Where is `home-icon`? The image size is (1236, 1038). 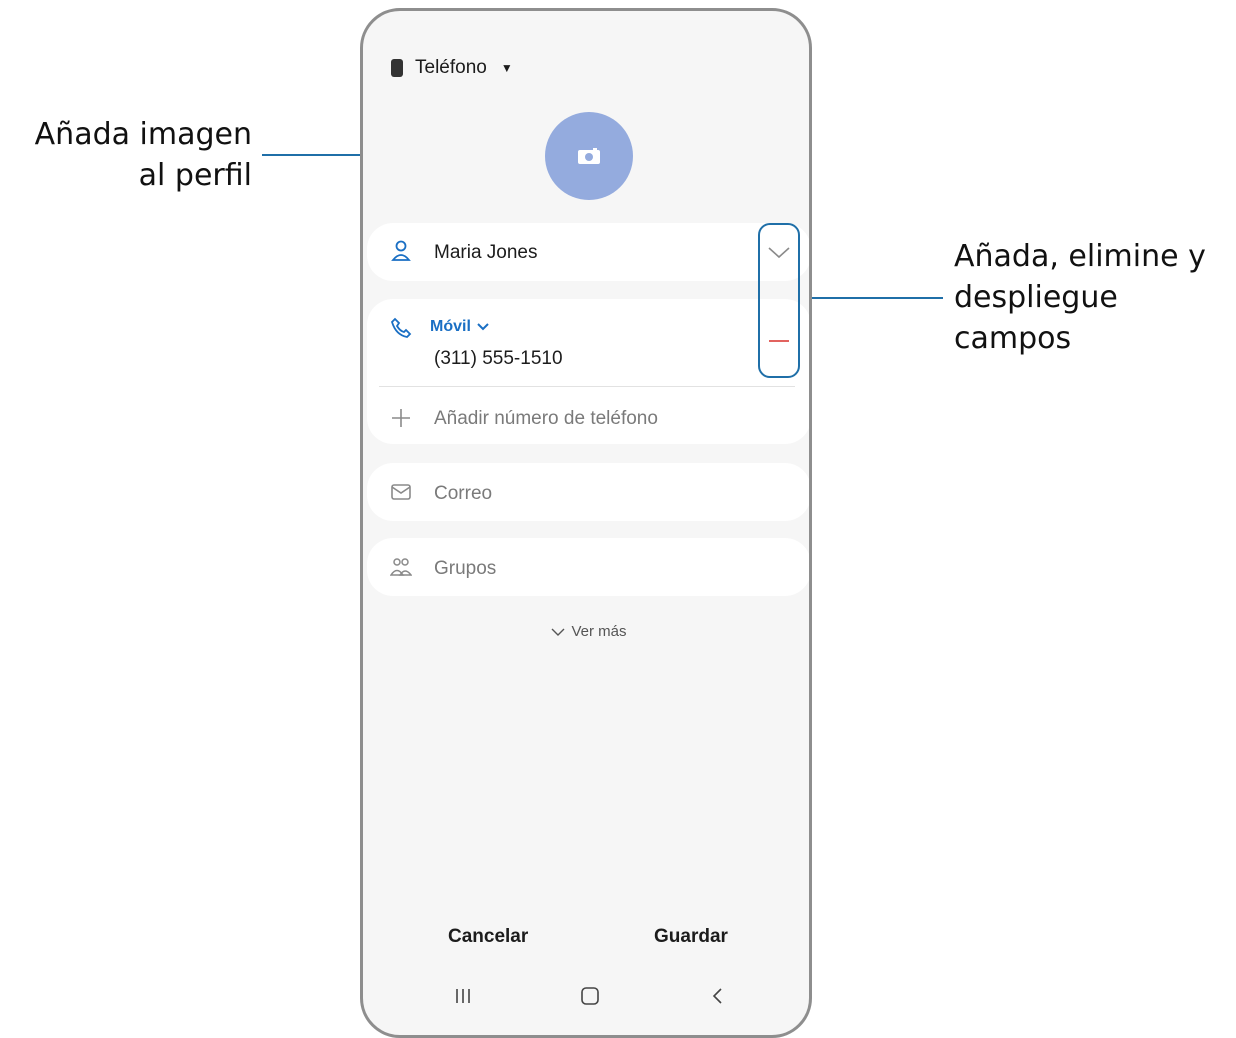 home-icon is located at coordinates (590, 996).